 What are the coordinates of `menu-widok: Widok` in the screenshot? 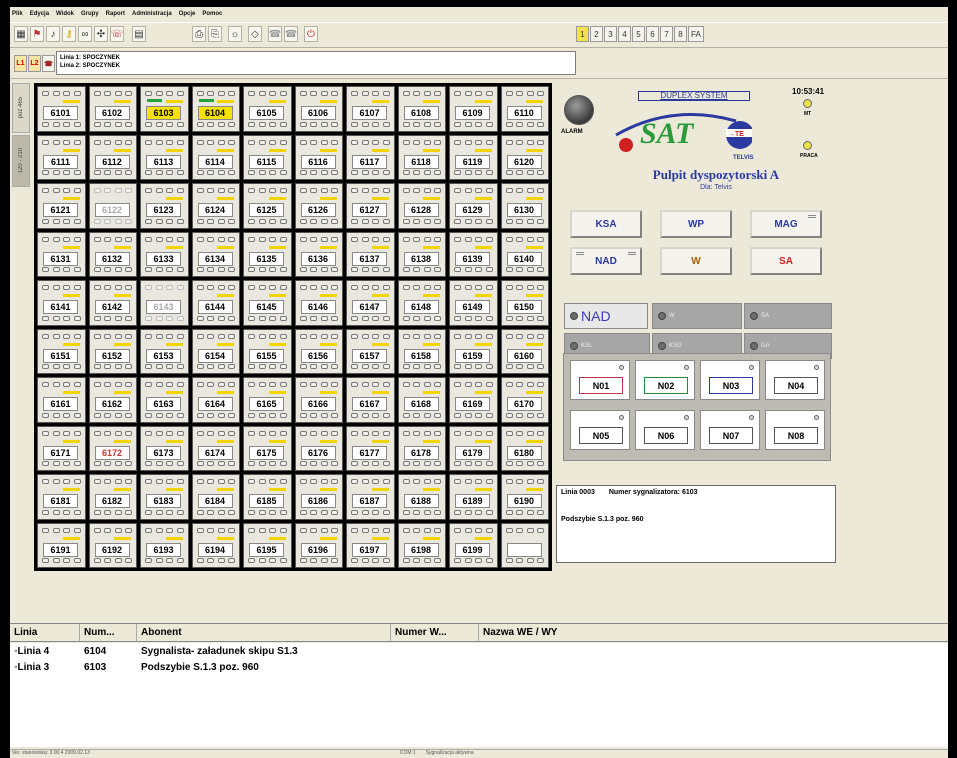 It's located at (65, 14).